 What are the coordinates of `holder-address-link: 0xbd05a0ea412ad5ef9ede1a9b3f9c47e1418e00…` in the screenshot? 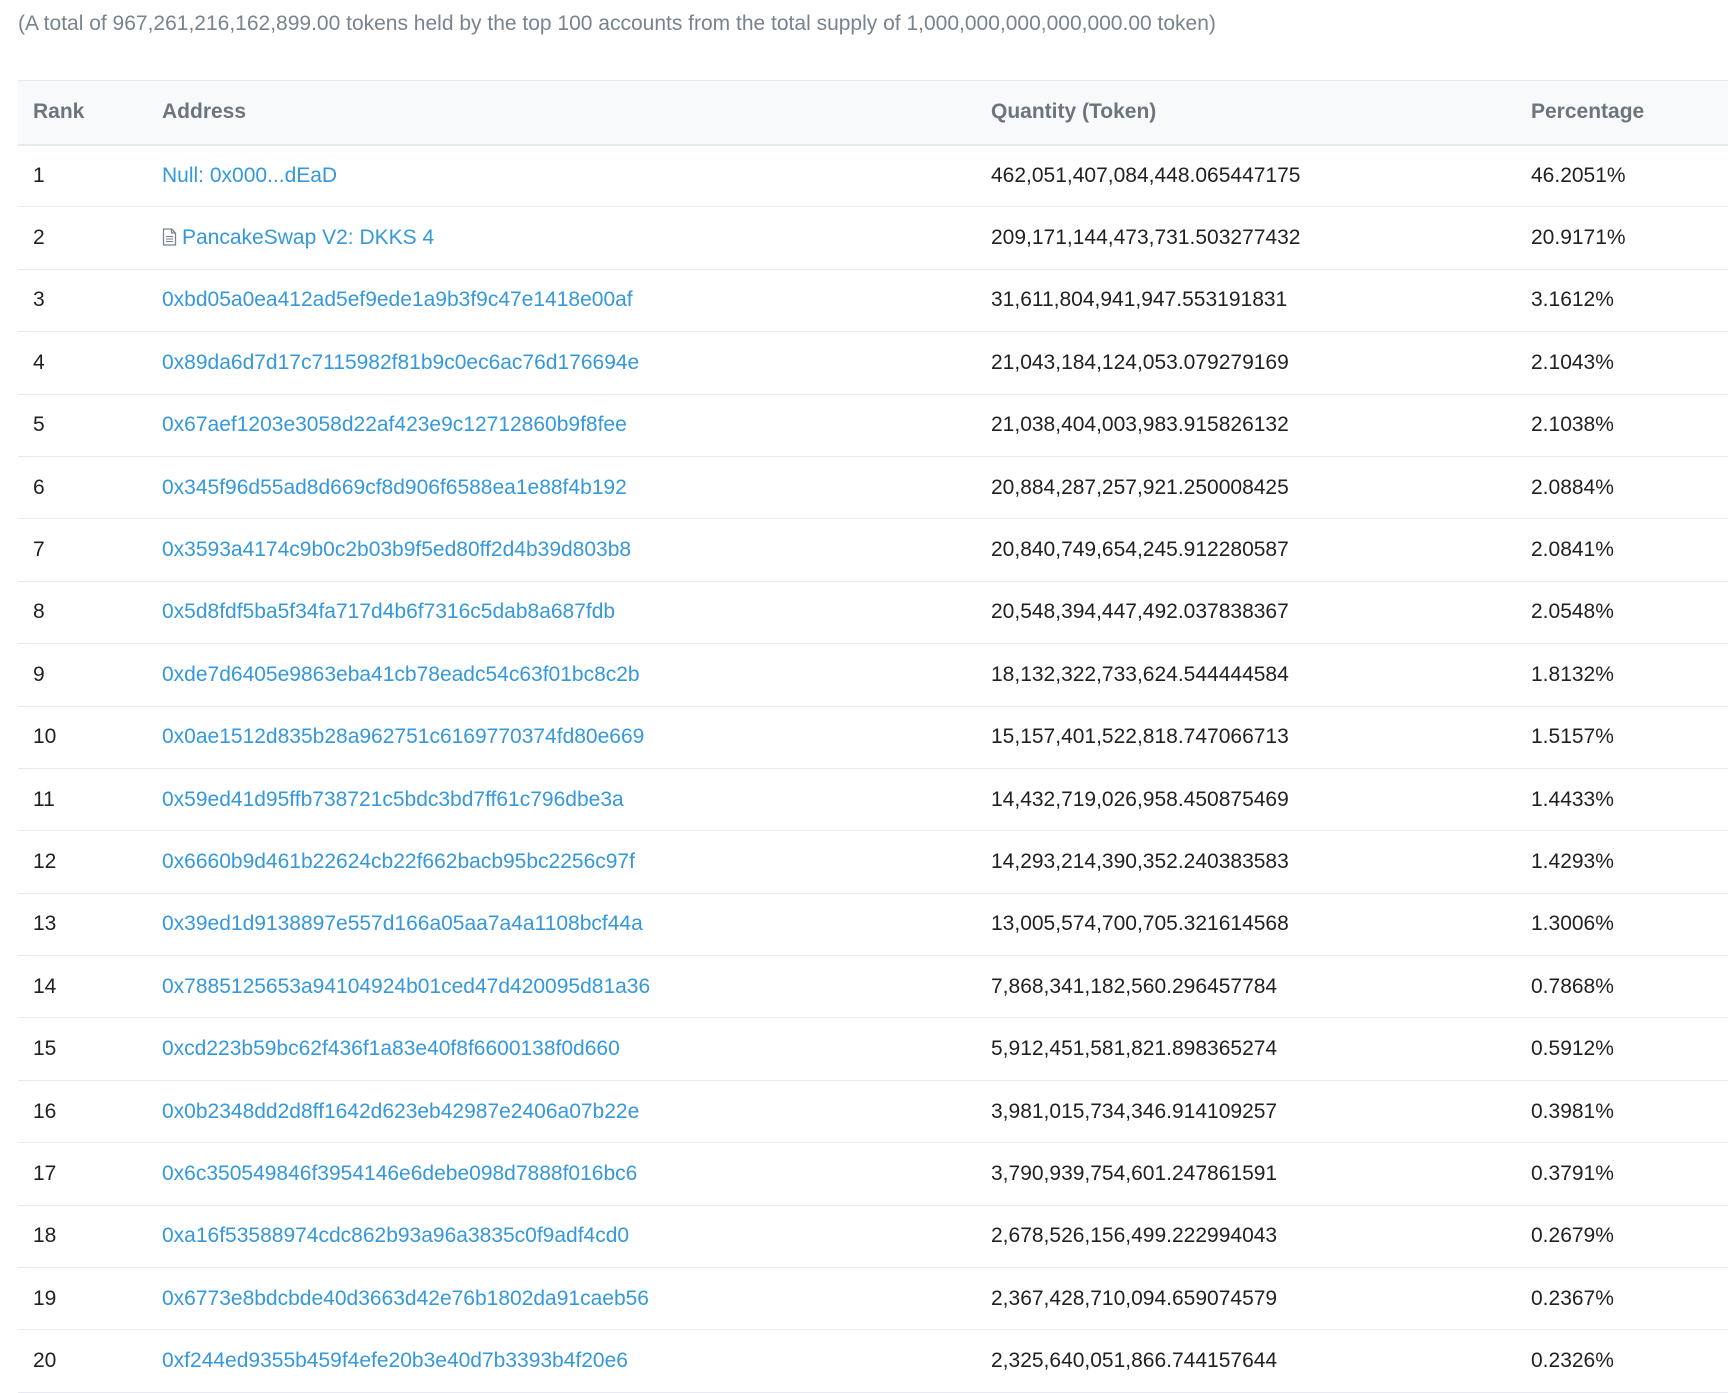 It's located at (397, 299).